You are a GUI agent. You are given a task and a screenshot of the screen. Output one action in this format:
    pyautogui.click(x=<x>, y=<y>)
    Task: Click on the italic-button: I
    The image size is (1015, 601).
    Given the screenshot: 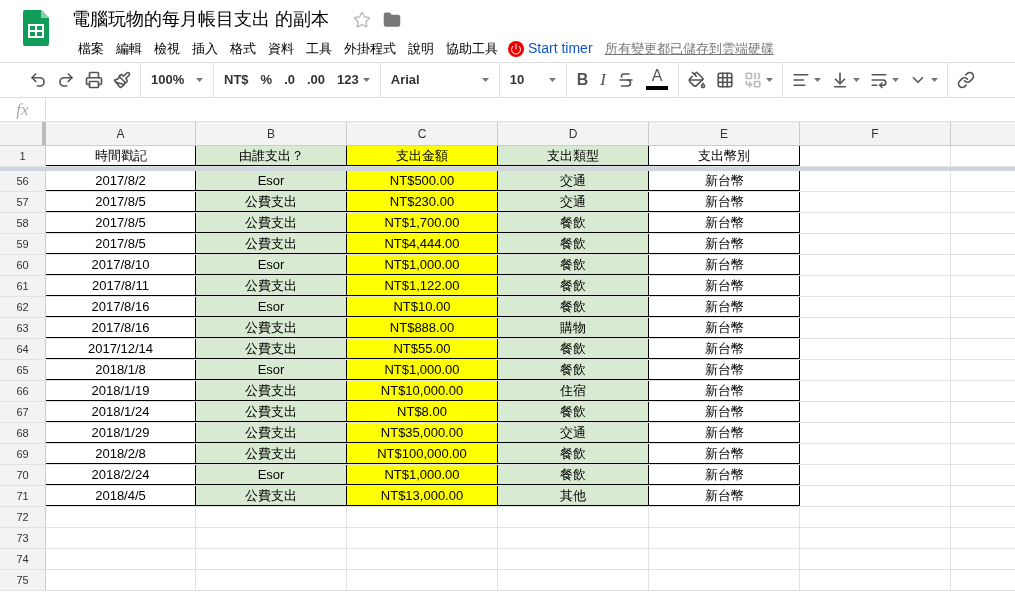 What is the action you would take?
    pyautogui.click(x=603, y=80)
    